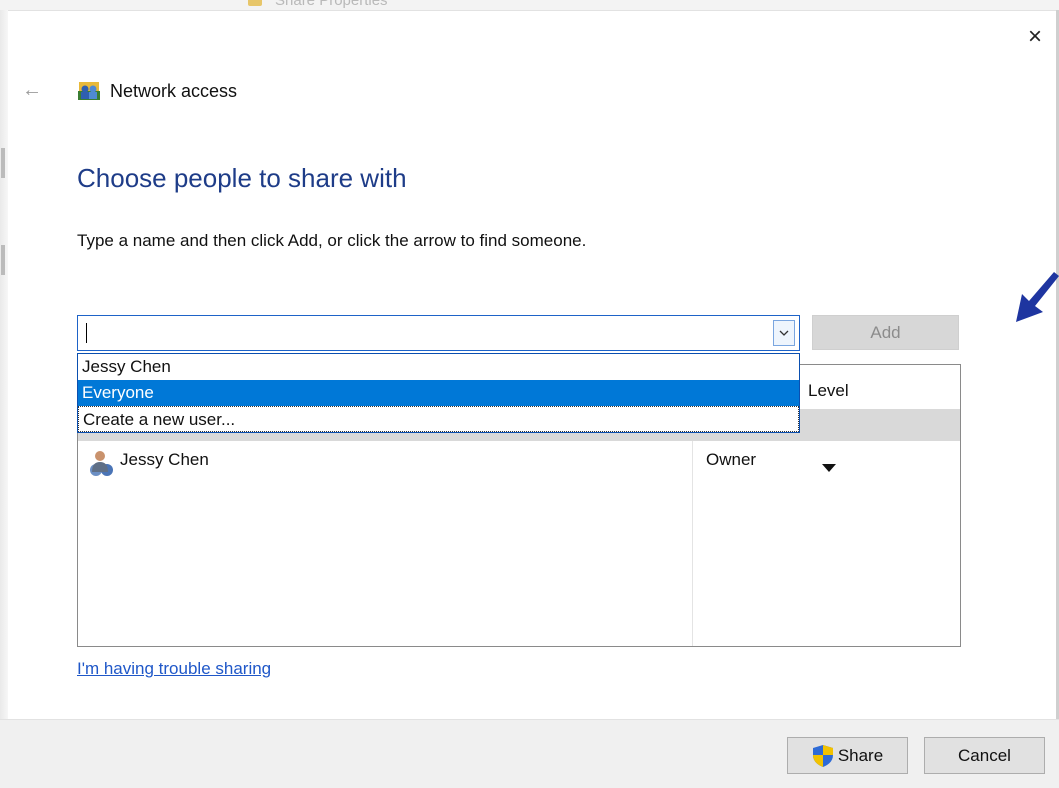  I want to click on share-button: Share, so click(847, 755).